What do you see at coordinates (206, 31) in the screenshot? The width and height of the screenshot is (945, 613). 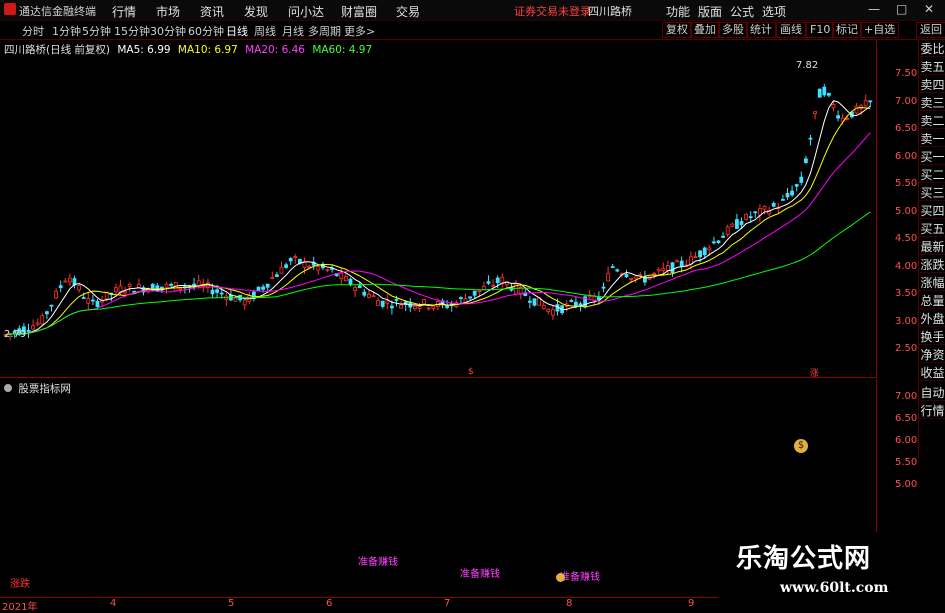 I see `period-60min: 60分钟` at bounding box center [206, 31].